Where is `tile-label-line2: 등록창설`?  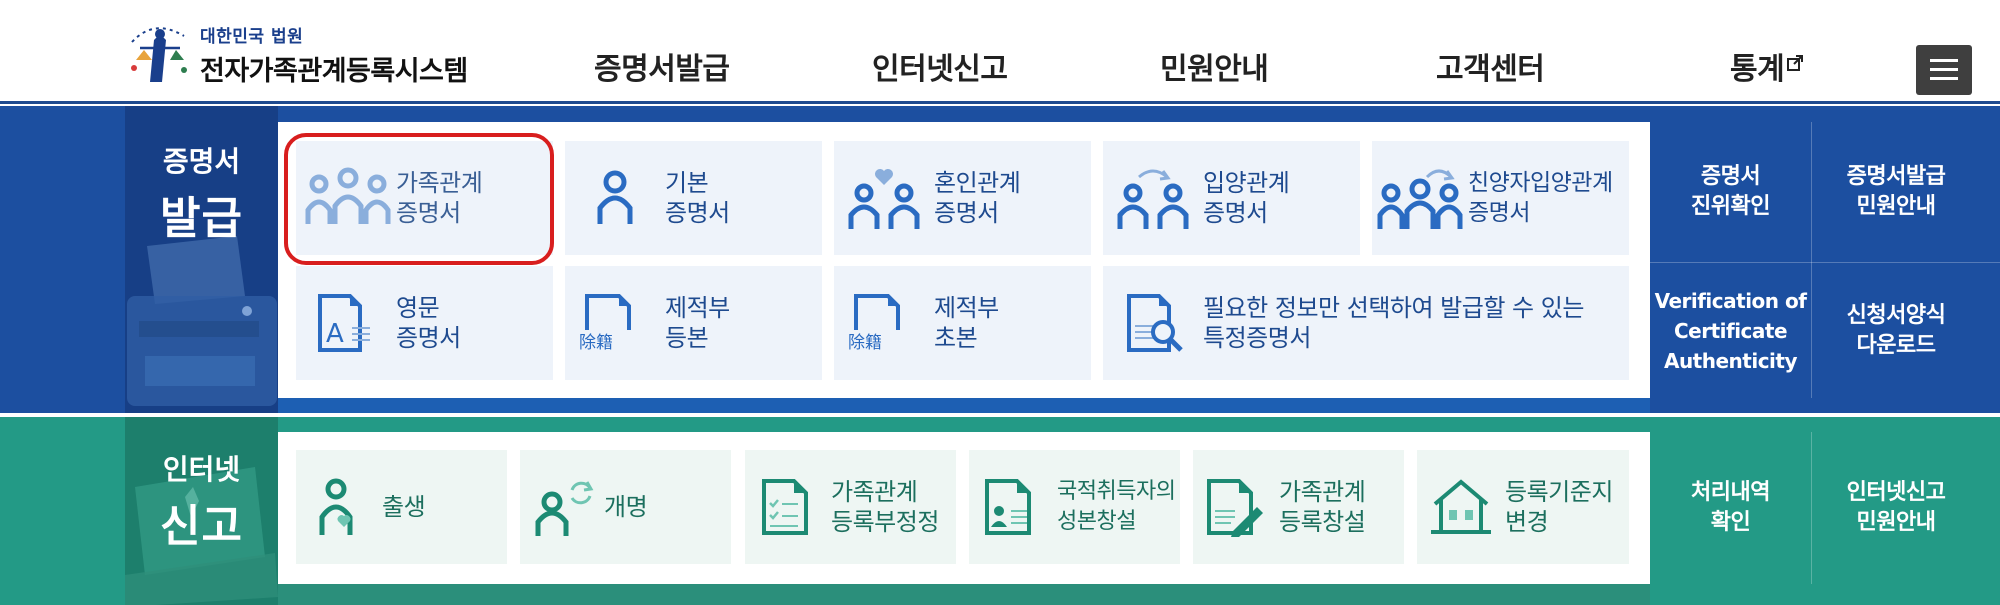
tile-label-line2: 등록창설 is located at coordinates (1322, 522).